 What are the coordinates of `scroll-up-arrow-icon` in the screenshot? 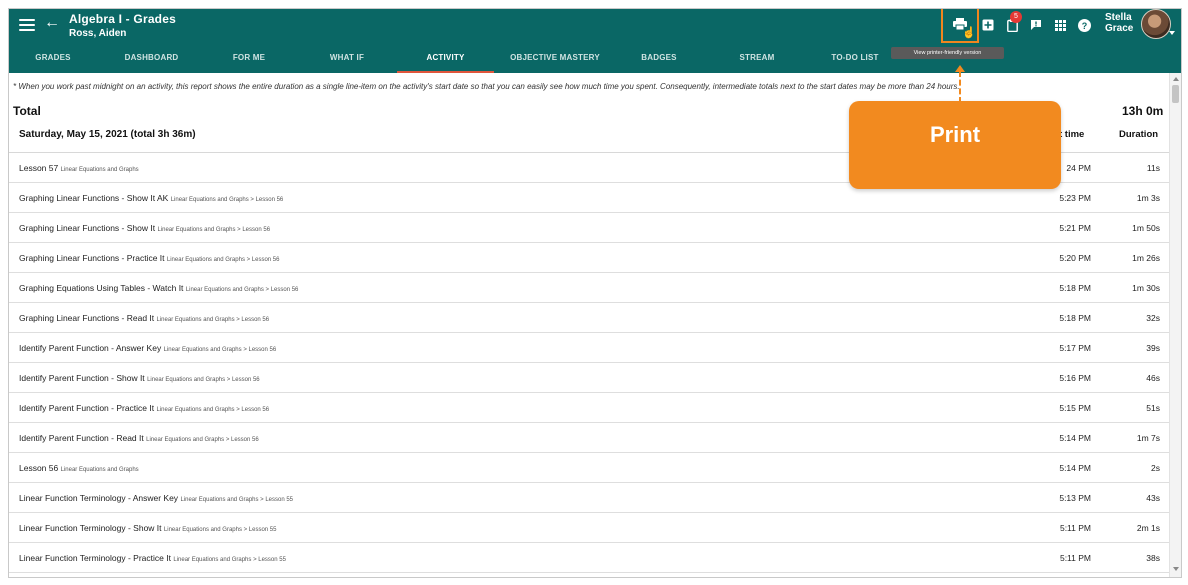 It's located at (1176, 79).